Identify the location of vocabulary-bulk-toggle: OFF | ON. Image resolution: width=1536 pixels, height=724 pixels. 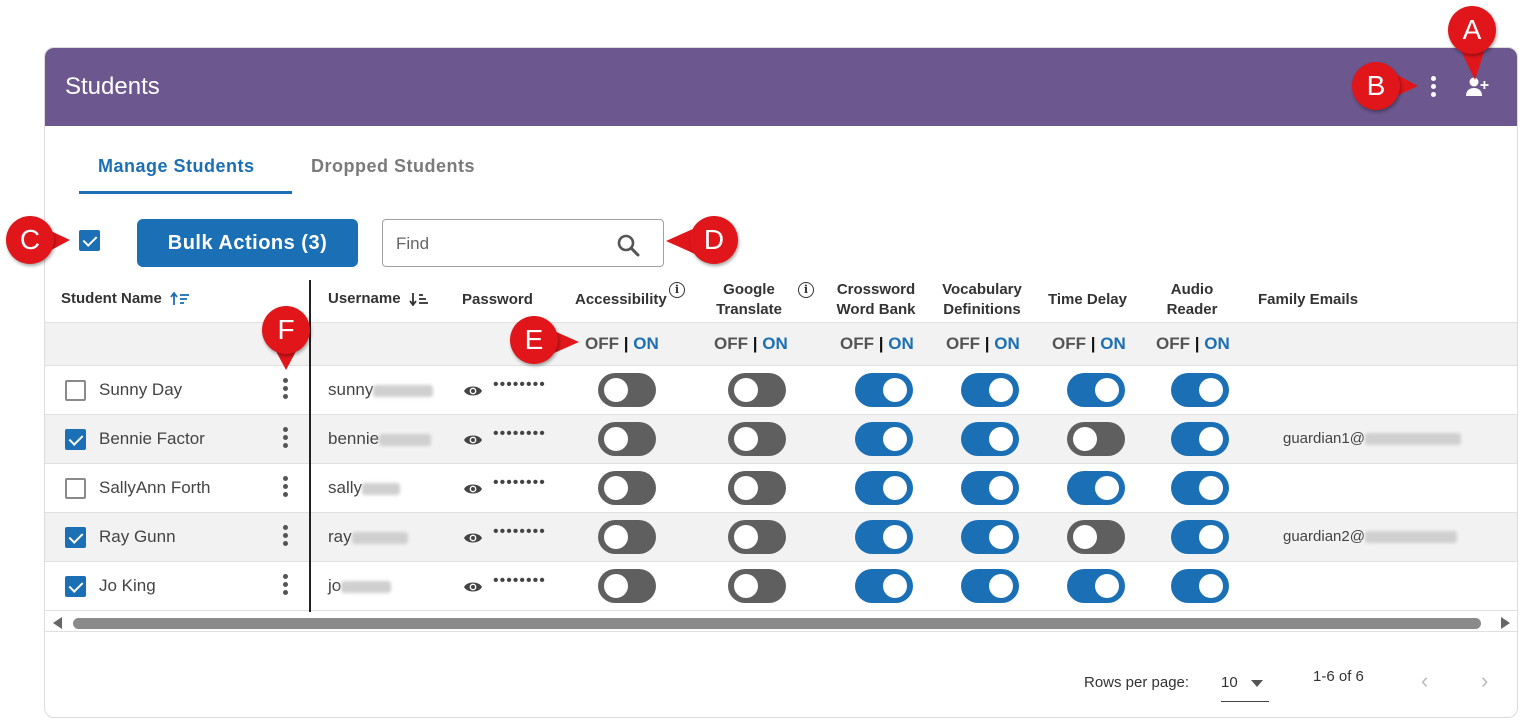
(983, 343).